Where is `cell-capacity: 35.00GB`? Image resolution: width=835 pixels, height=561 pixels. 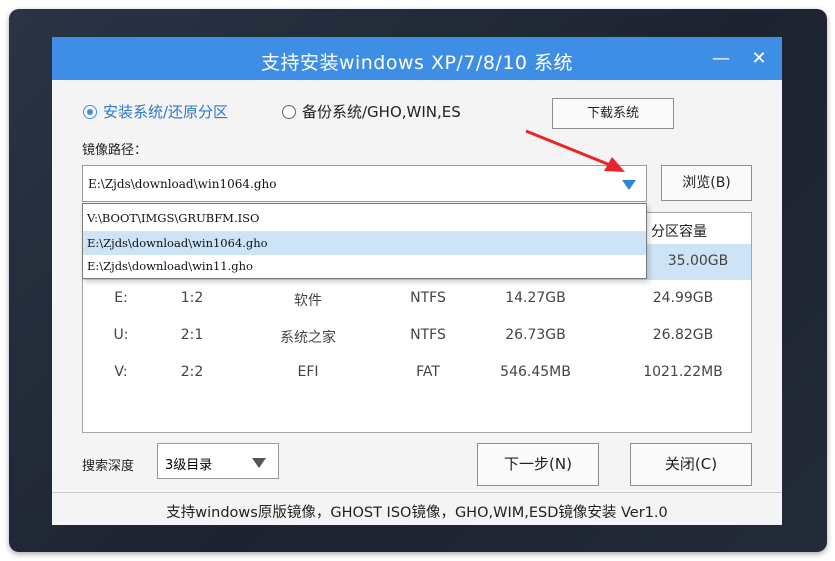 cell-capacity: 35.00GB is located at coordinates (698, 261).